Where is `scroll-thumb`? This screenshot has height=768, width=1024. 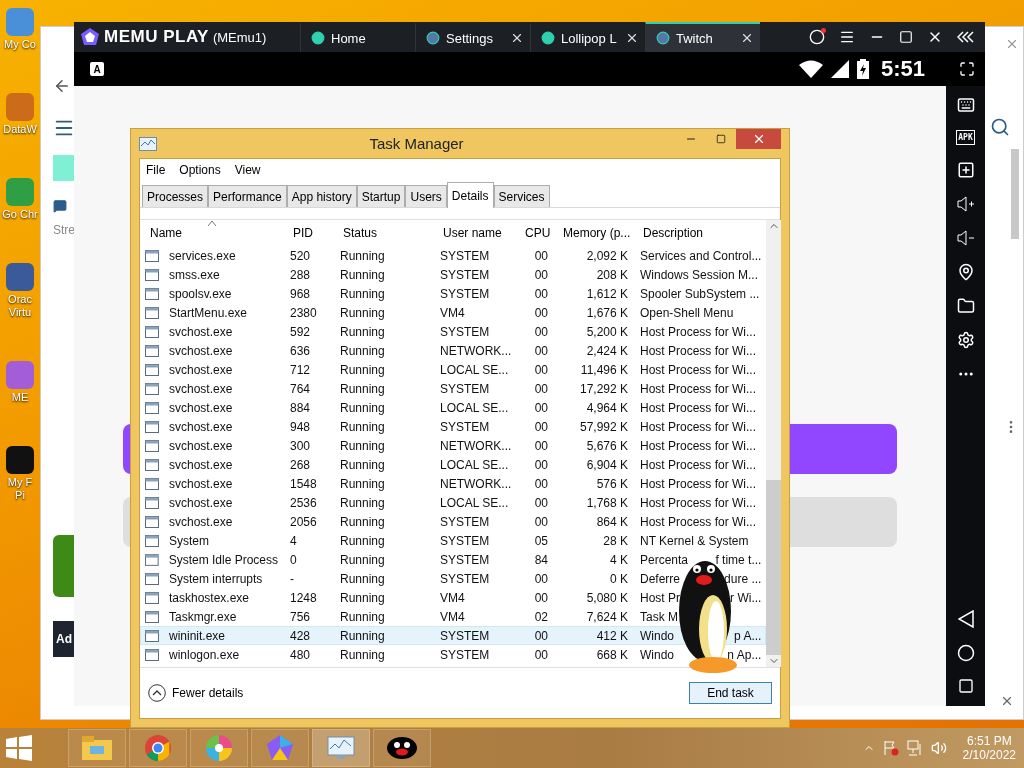 scroll-thumb is located at coordinates (774, 567).